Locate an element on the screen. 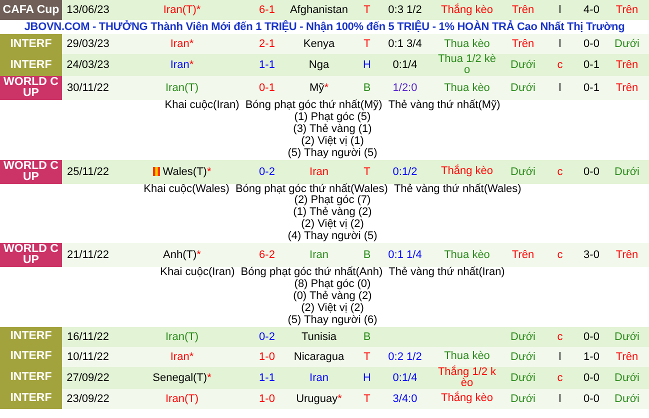 The width and height of the screenshot is (649, 418). handicap-odds: 0:1/4 is located at coordinates (405, 378).